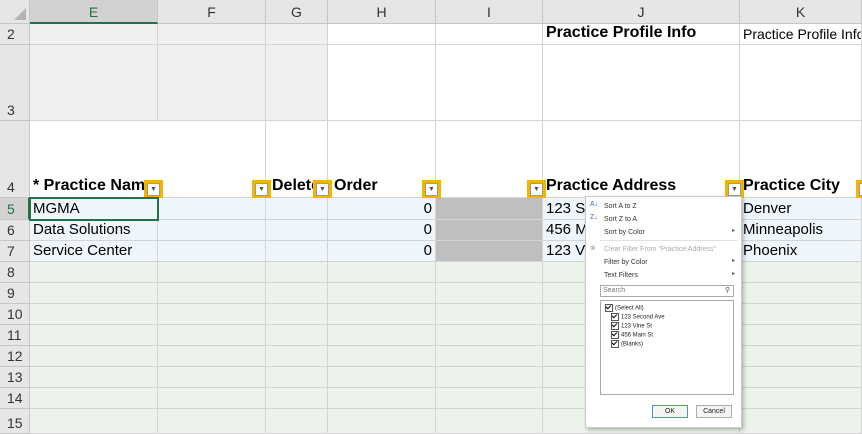 This screenshot has width=862, height=434. What do you see at coordinates (297, 272) in the screenshot?
I see `cell-g8` at bounding box center [297, 272].